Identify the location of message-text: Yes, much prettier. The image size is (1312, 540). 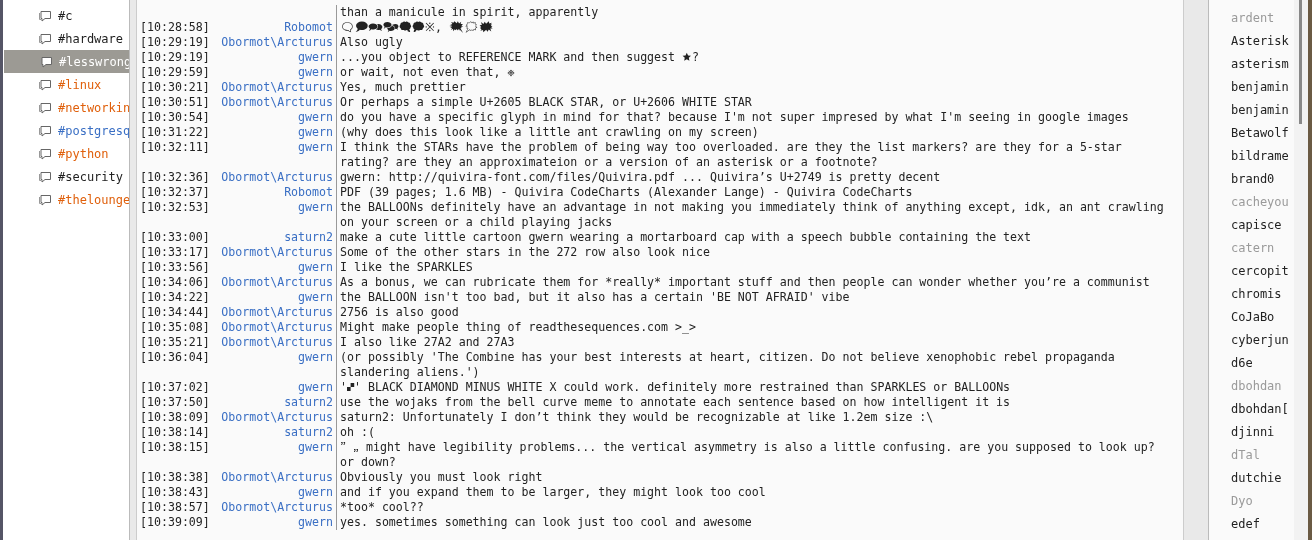
(752, 87).